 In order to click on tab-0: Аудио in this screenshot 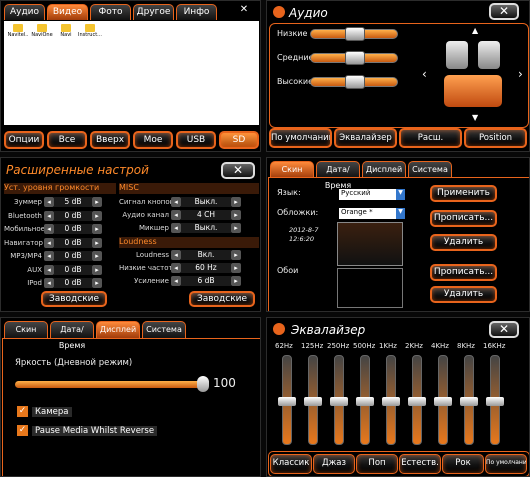, I will do `click(24, 12)`.